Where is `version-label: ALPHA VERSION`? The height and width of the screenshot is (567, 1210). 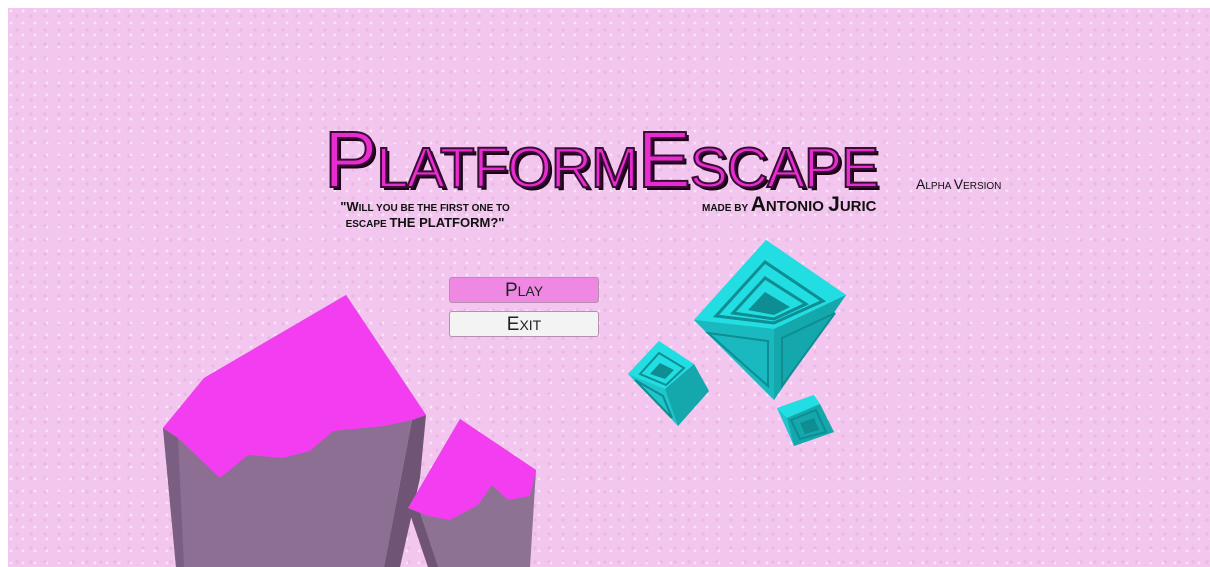 version-label: ALPHA VERSION is located at coordinates (958, 184).